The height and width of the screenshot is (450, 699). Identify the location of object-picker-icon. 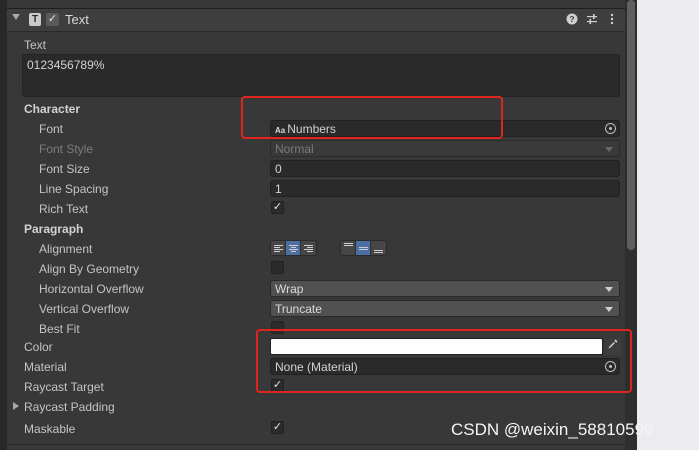
(610, 128).